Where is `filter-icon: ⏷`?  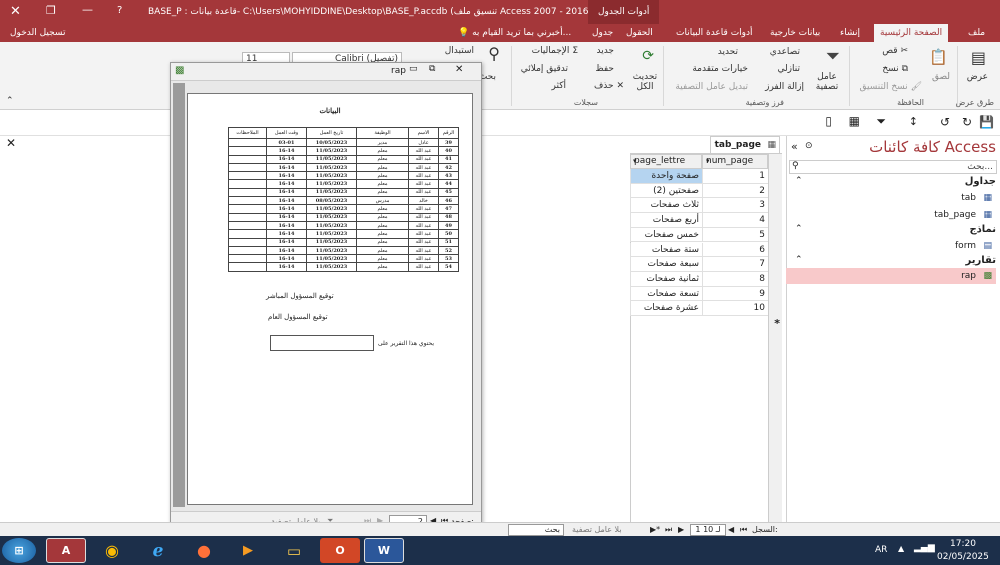
filter-icon: ⏷ is located at coordinates (833, 56).